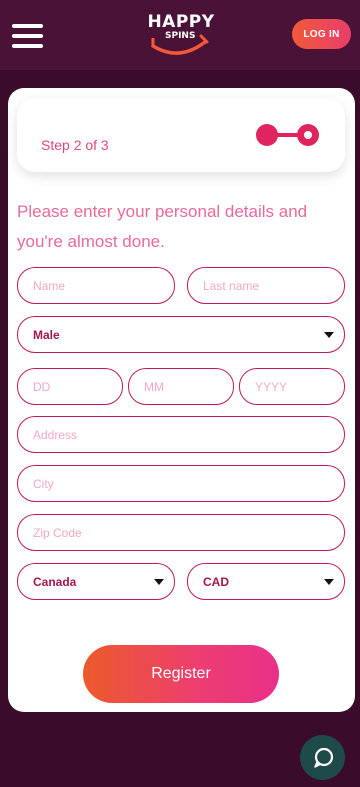  What do you see at coordinates (181, 135) in the screenshot?
I see `step-panel: Step 2 of 3` at bounding box center [181, 135].